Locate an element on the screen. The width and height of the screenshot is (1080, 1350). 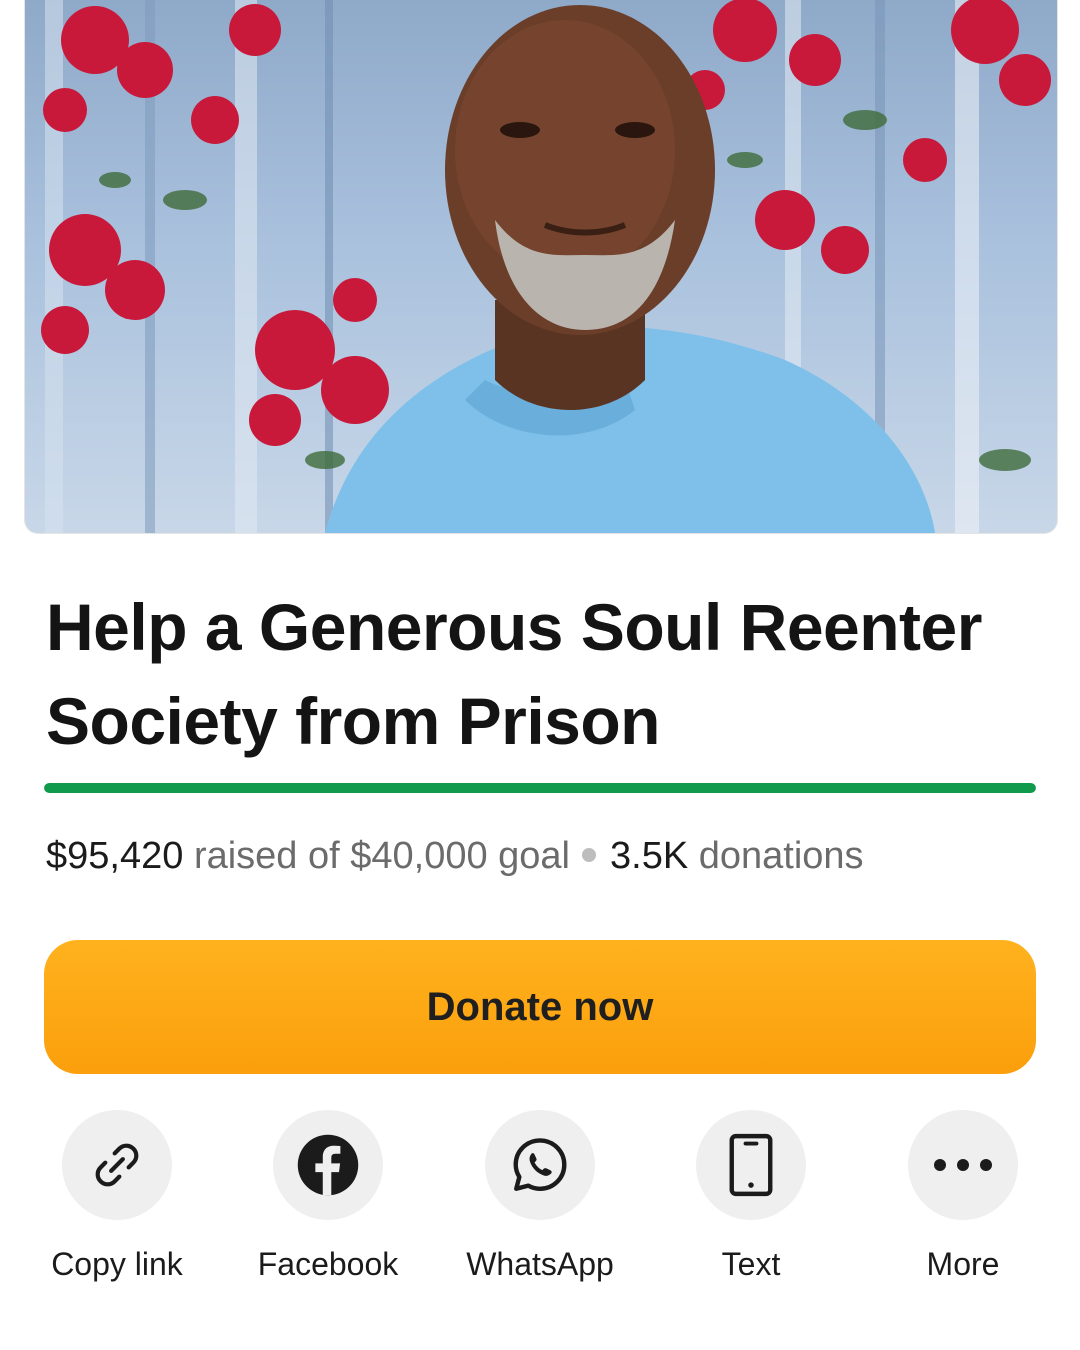
share-label: WhatsApp is located at coordinates (540, 1264).